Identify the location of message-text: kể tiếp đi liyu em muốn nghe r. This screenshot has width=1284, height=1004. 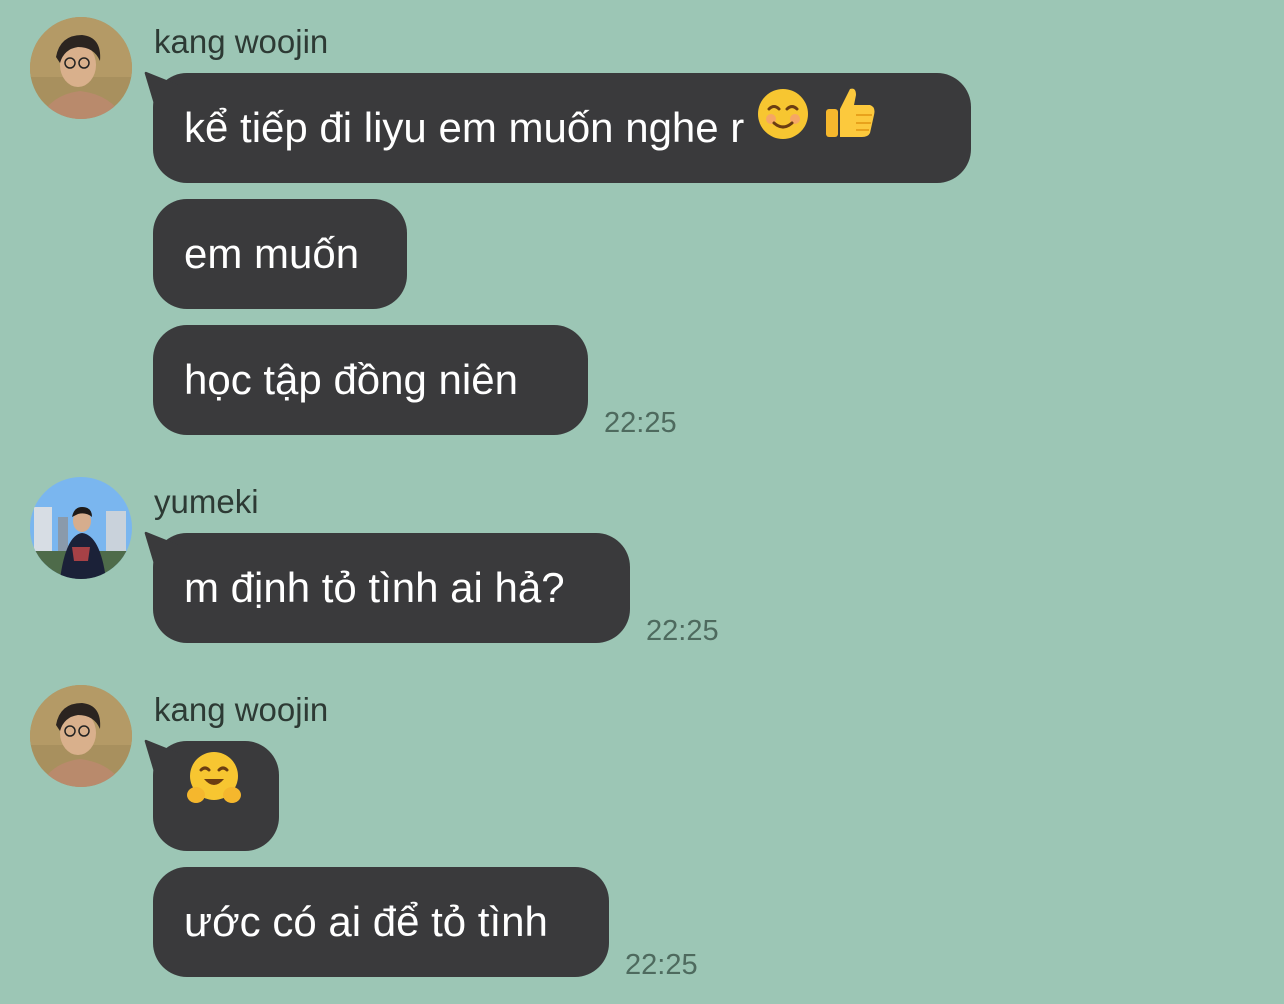
(464, 127).